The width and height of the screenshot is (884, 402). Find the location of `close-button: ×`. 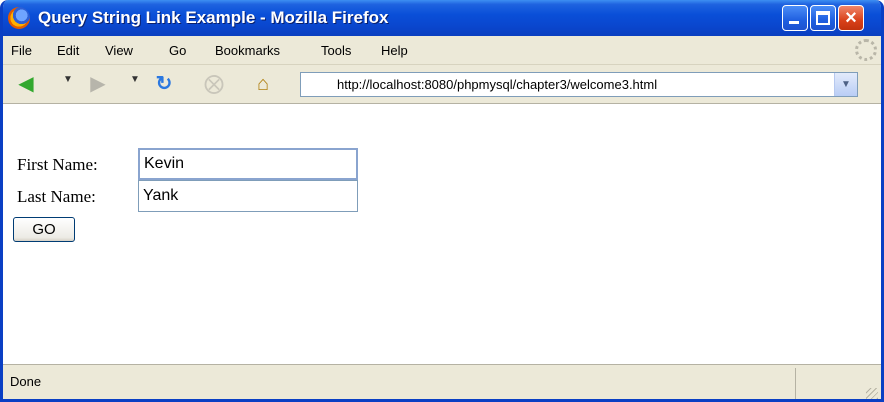

close-button: × is located at coordinates (851, 18).